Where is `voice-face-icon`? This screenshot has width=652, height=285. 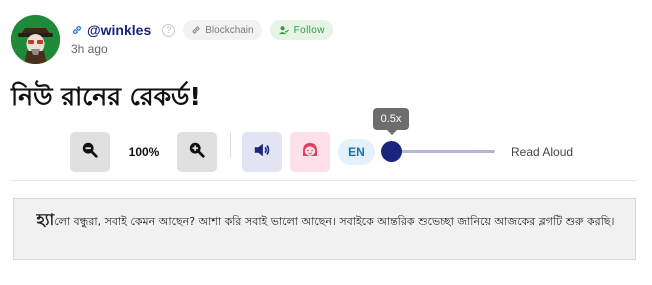 voice-face-icon is located at coordinates (310, 152).